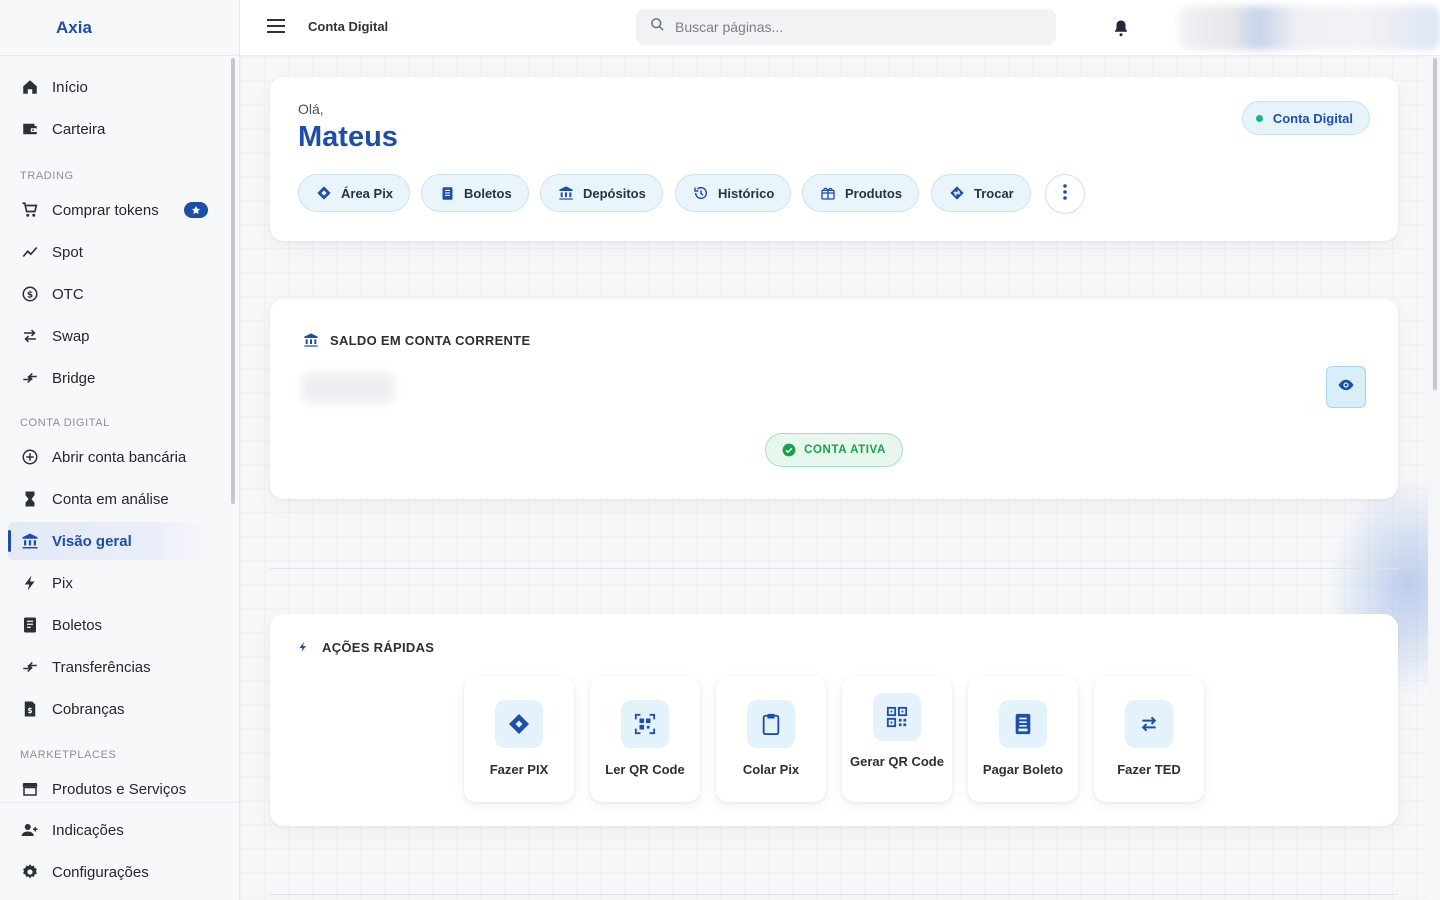  Describe the element at coordinates (1305, 118) in the screenshot. I see `account-type-badge: Conta Digital` at that location.